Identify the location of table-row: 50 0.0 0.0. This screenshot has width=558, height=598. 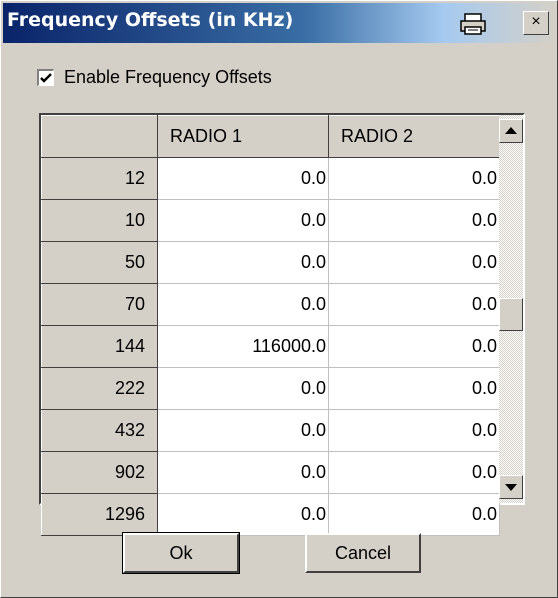
(270, 262).